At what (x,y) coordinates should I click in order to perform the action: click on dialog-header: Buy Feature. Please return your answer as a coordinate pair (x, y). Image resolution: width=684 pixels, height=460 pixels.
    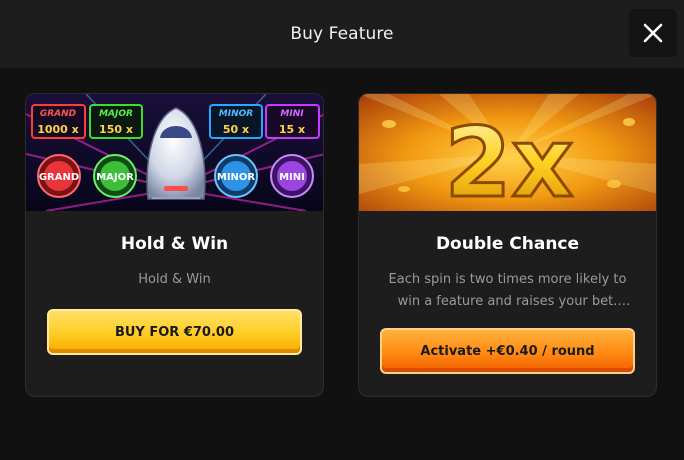
    Looking at the image, I should click on (342, 34).